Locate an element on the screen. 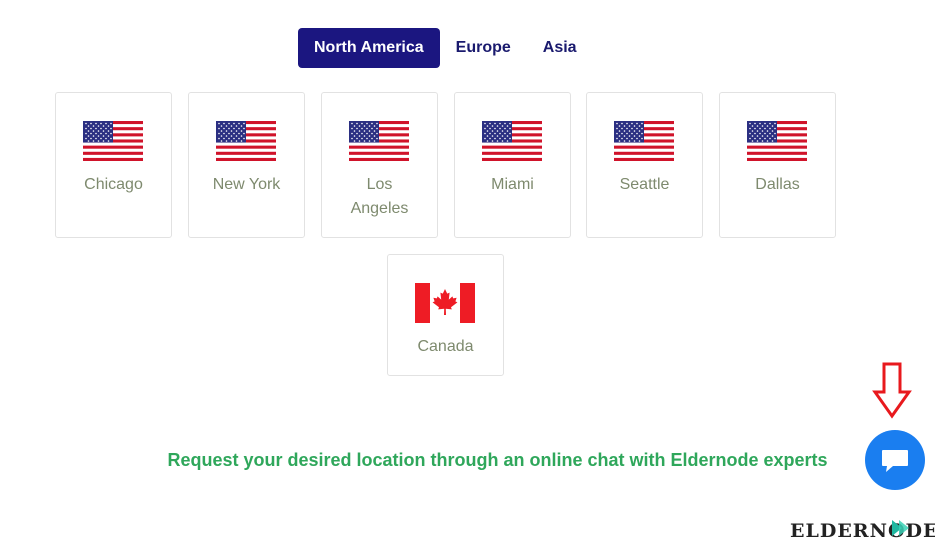 This screenshot has height=559, width=935. location-name: Seattle is located at coordinates (644, 184).